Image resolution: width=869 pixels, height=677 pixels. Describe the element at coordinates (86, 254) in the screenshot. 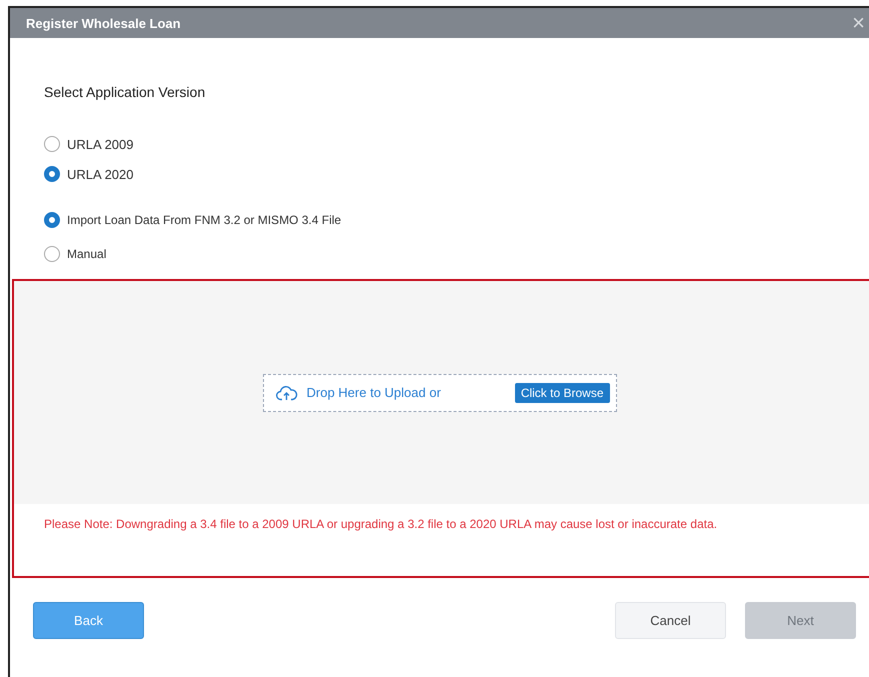

I see `radio-label: Manual` at that location.